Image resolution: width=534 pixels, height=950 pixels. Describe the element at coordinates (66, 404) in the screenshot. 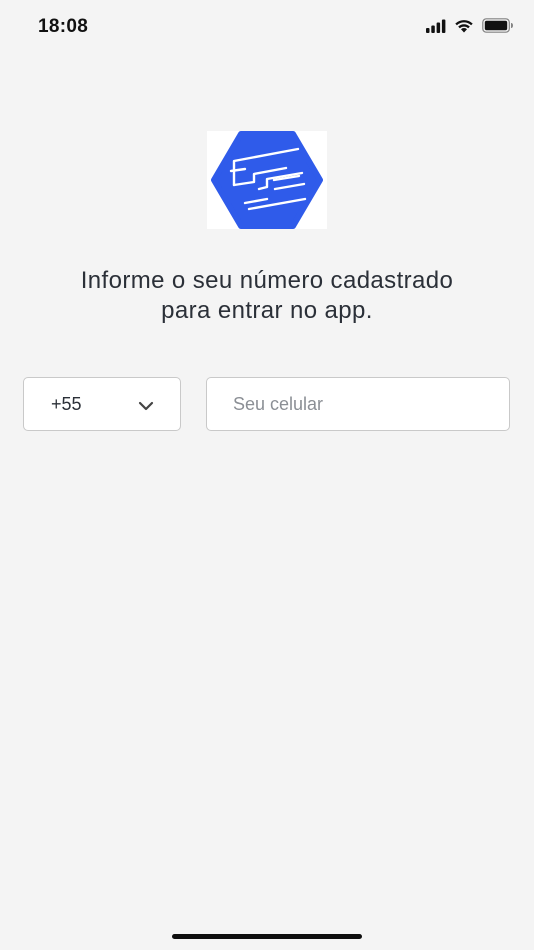

I see `country-code-value: +55` at that location.